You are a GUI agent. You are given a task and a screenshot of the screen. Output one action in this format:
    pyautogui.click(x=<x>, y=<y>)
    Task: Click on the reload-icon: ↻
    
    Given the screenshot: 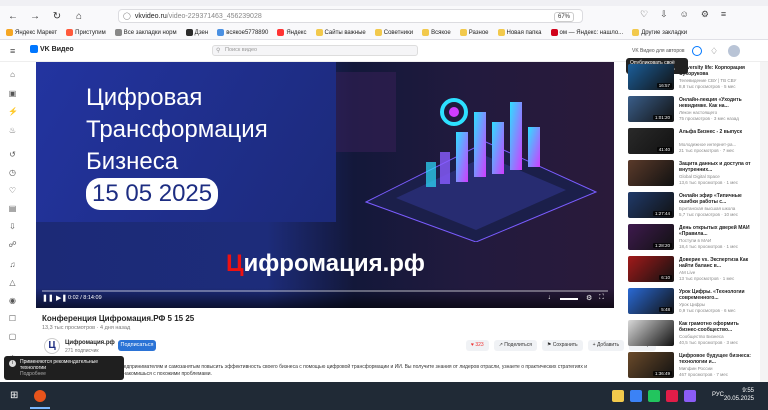 What is the action you would take?
    pyautogui.click(x=57, y=16)
    